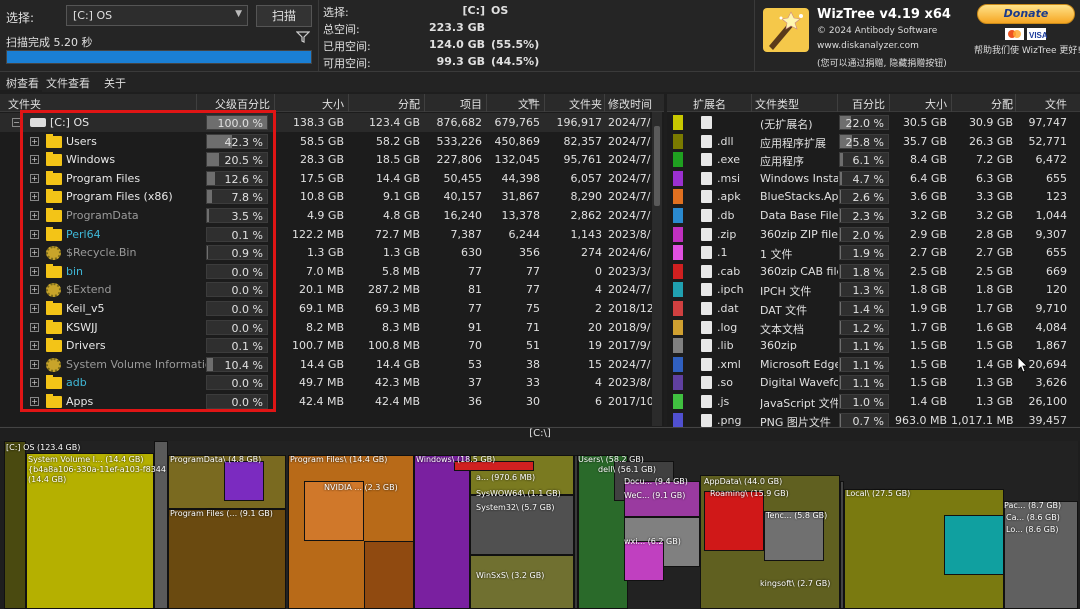 The height and width of the screenshot is (609, 1080). What do you see at coordinates (868, 46) in the screenshot?
I see `website-link: www.diskanalyzer.com` at bounding box center [868, 46].